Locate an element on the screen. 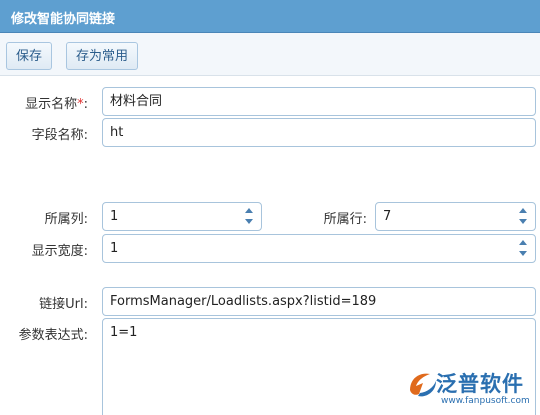 This screenshot has height=415, width=540. field-name-label: 字段名称: is located at coordinates (59, 135).